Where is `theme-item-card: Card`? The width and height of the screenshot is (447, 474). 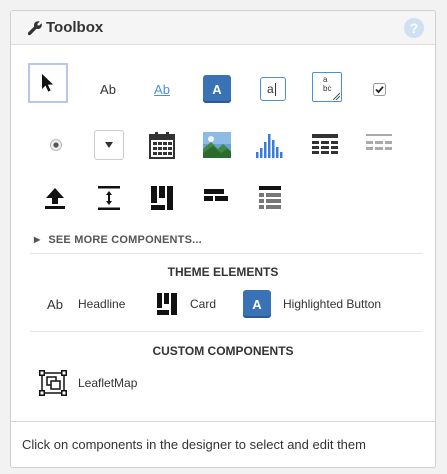
theme-item-card: Card is located at coordinates (193, 304).